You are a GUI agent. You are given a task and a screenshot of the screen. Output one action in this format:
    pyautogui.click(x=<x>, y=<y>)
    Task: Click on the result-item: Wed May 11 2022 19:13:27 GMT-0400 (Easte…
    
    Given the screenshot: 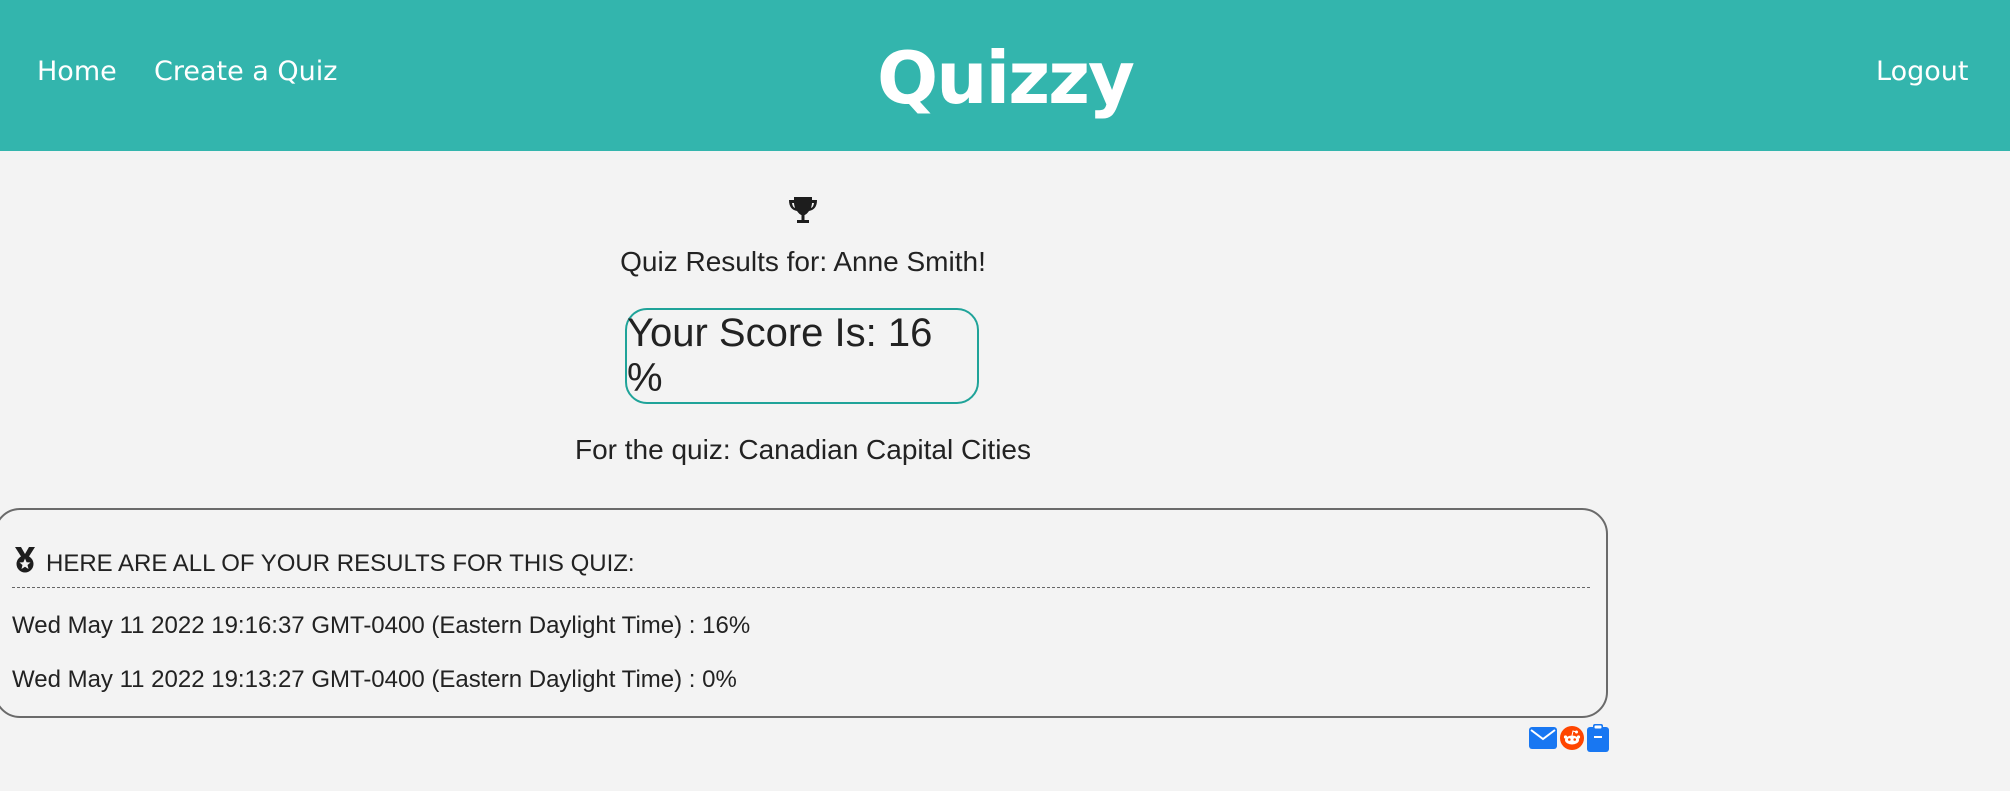 What is the action you would take?
    pyautogui.click(x=374, y=679)
    